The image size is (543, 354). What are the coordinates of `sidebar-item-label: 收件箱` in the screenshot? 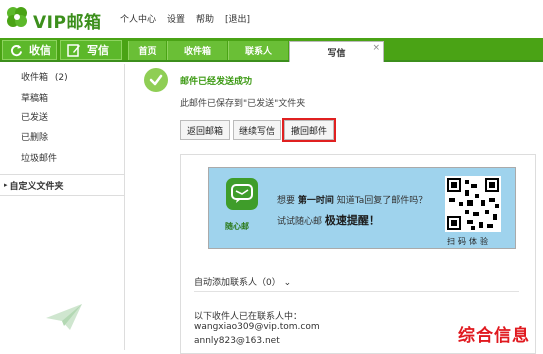 It's located at (35, 78).